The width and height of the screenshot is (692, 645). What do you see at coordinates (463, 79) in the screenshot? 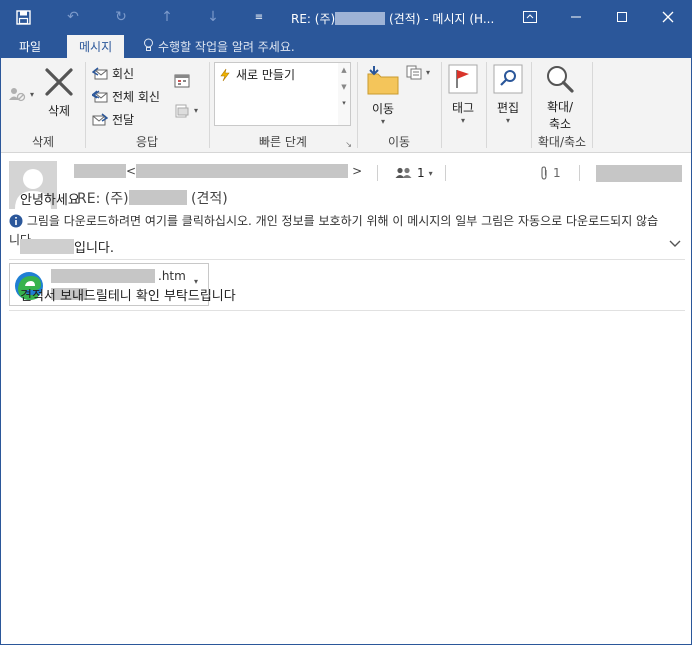
I see `flag-icon` at bounding box center [463, 79].